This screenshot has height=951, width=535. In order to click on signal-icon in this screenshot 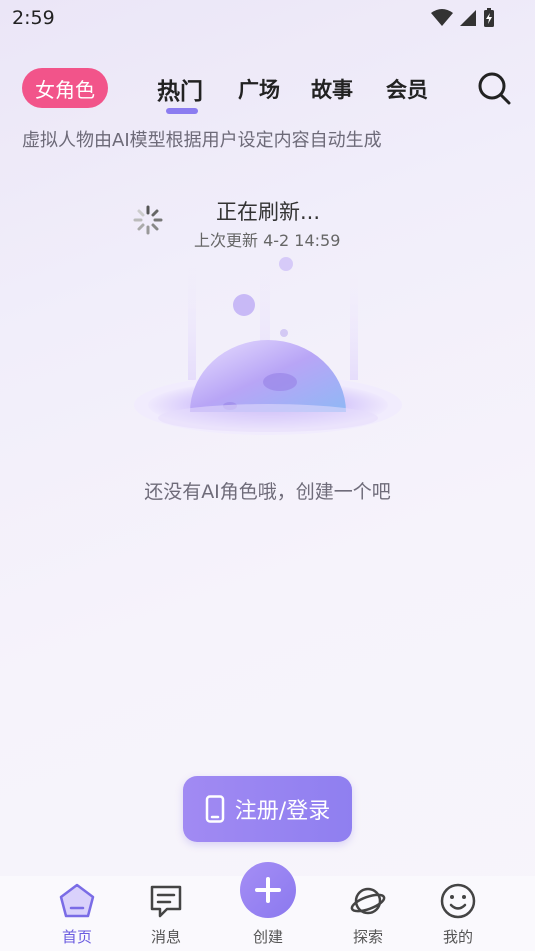, I will do `click(468, 18)`.